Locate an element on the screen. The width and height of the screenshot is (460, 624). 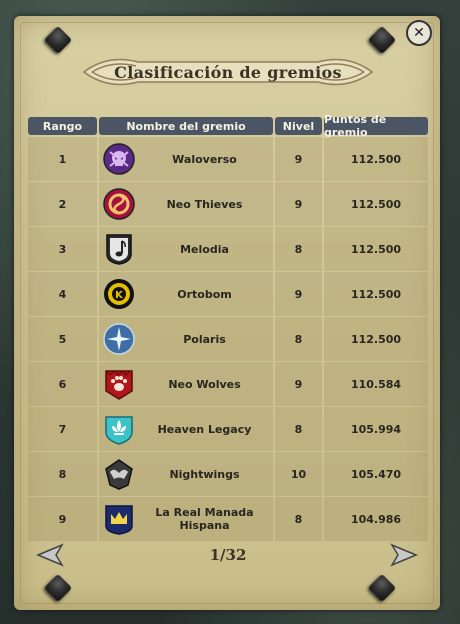
table-row: 4 K Ortobom 9 112.500 is located at coordinates (228, 294).